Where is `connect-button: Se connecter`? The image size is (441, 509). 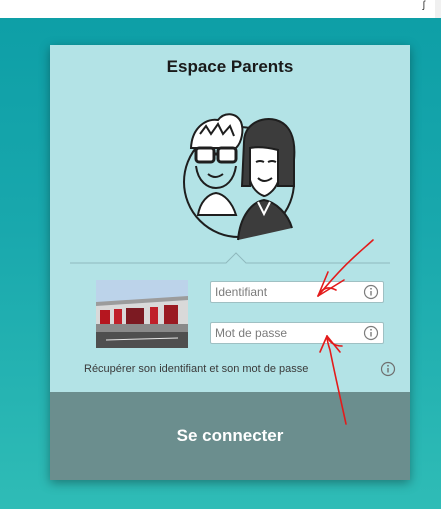
connect-button: Se connecter is located at coordinates (230, 436).